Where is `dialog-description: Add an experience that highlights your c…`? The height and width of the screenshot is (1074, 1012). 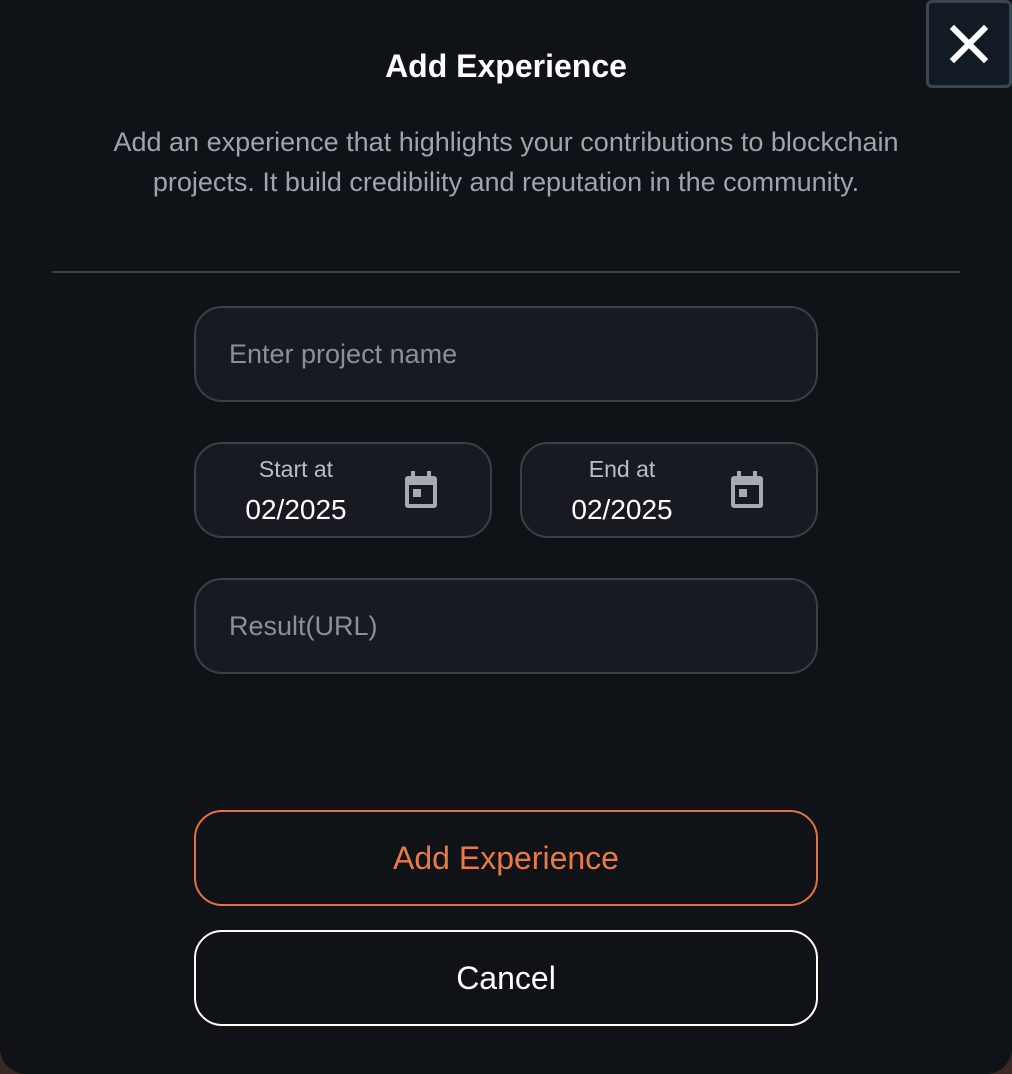
dialog-description: Add an experience that highlights your c… is located at coordinates (506, 162).